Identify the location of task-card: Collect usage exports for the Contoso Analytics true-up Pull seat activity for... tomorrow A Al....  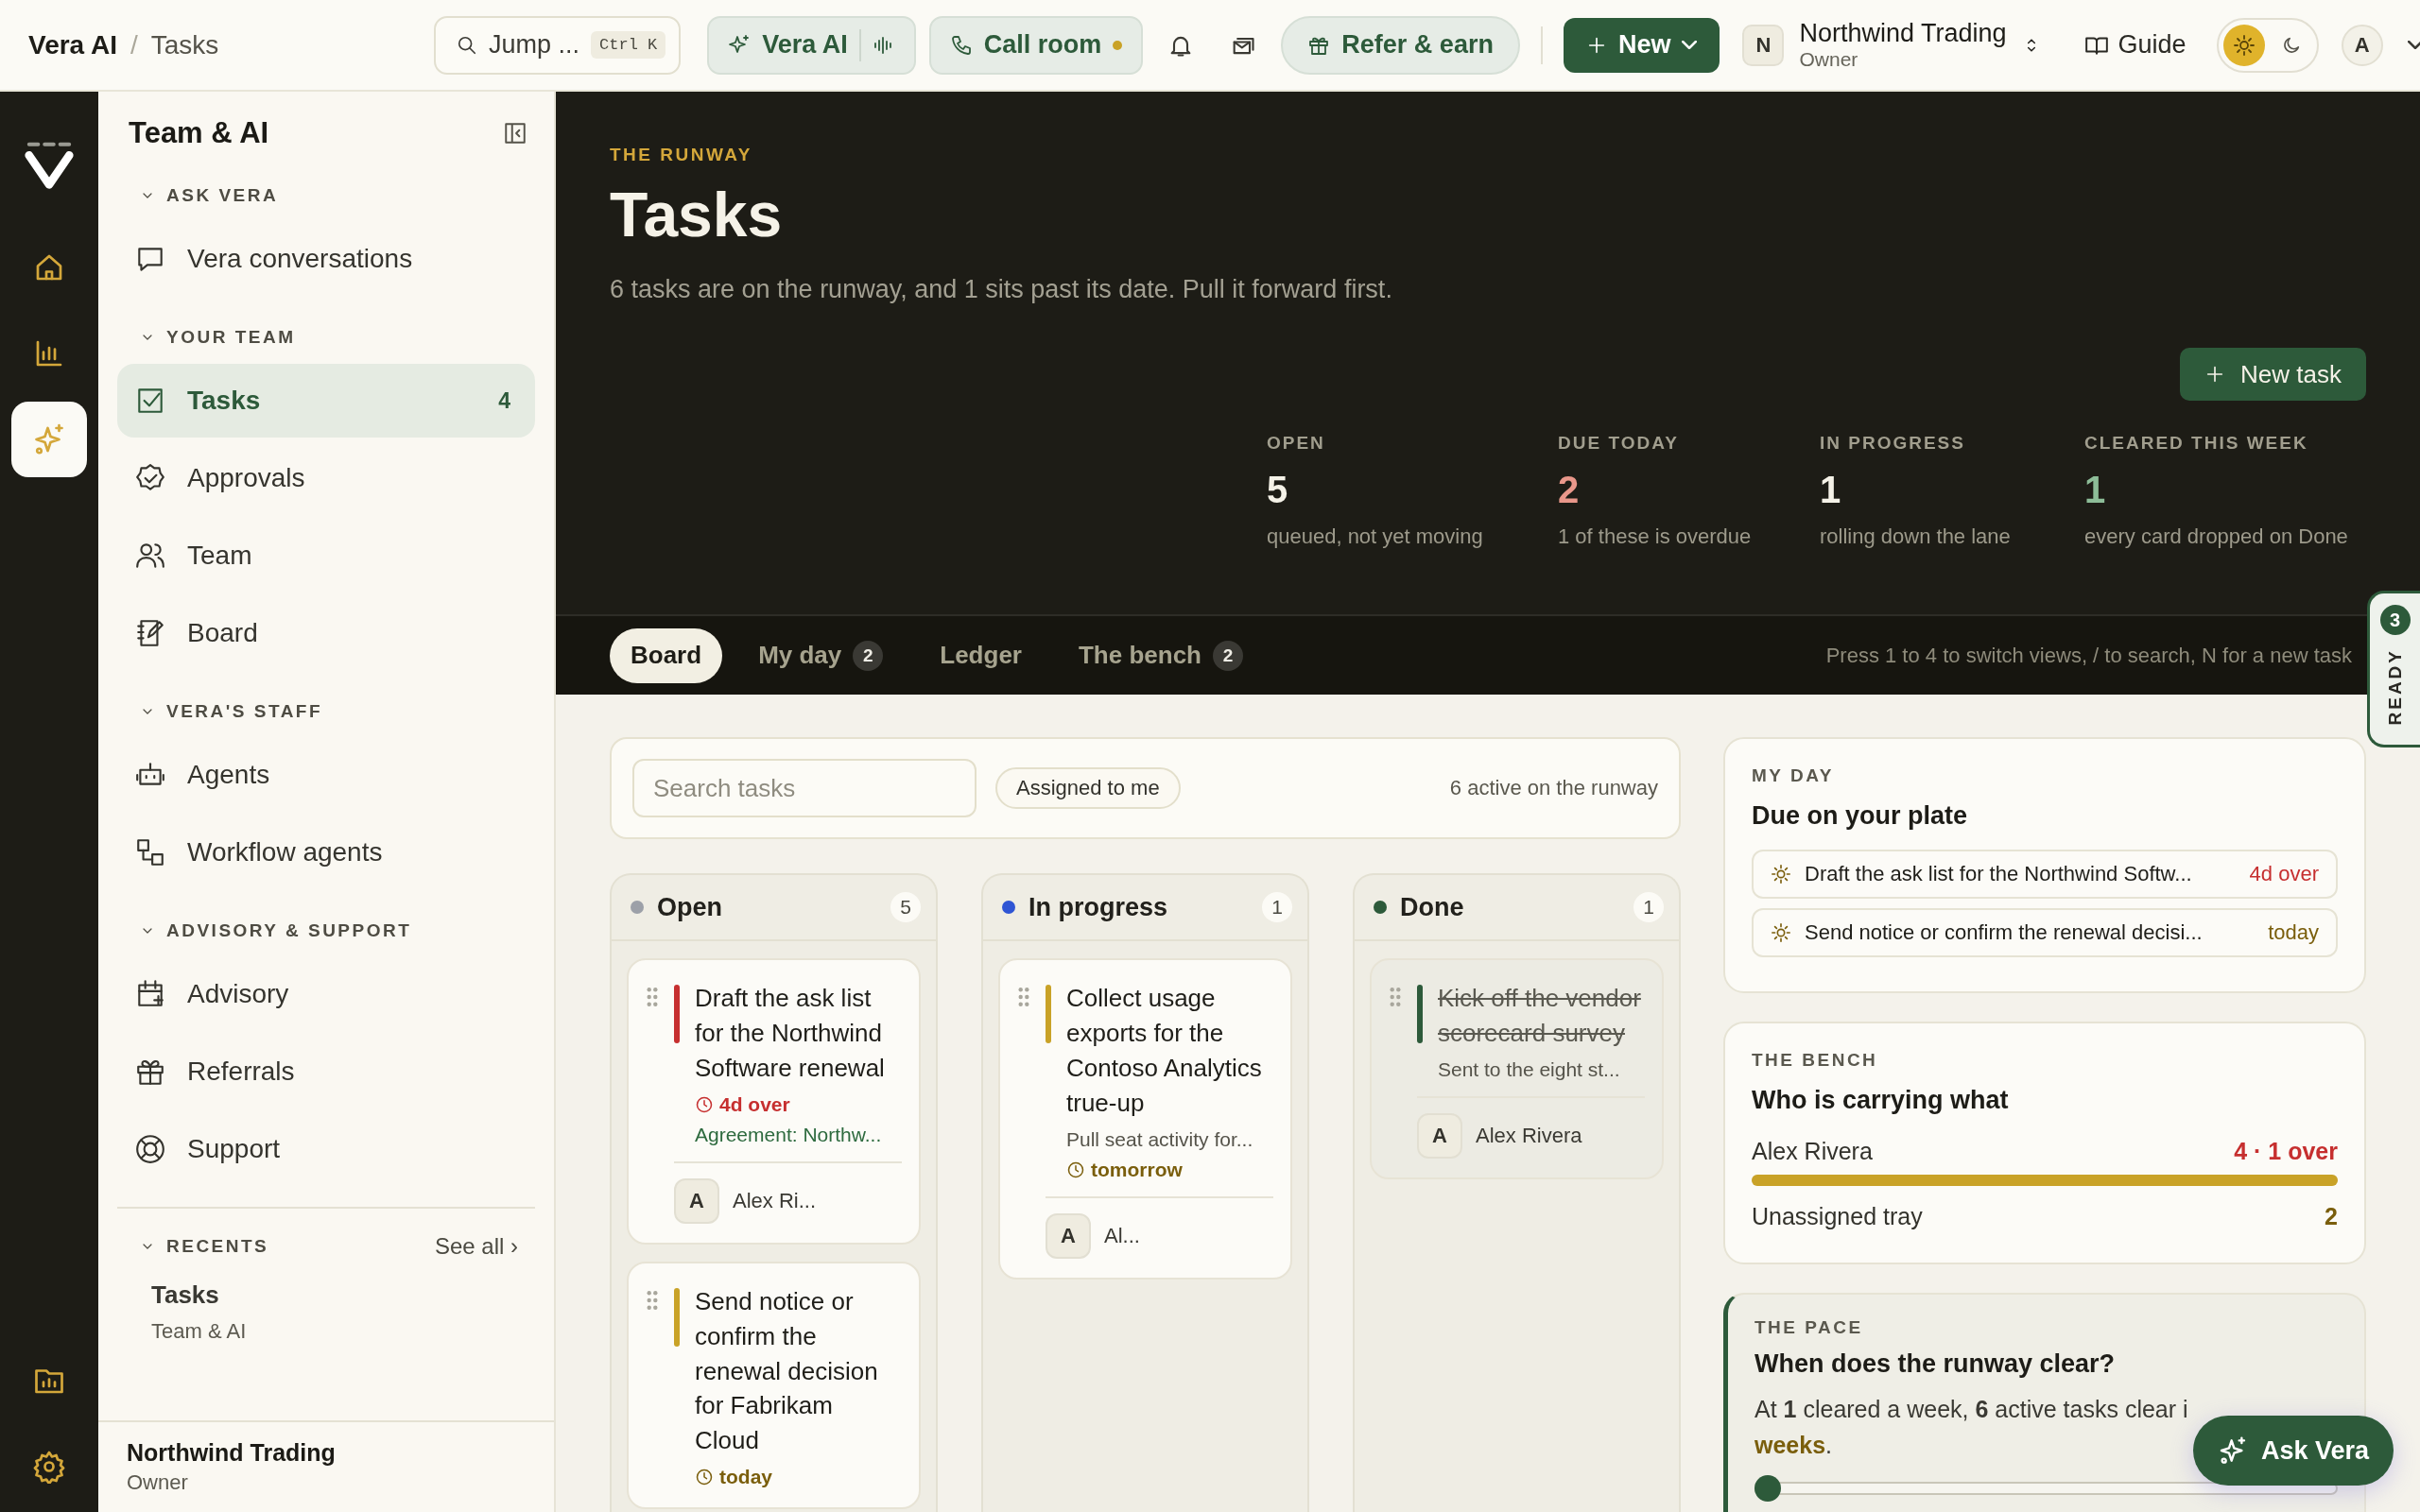
(1145, 1119).